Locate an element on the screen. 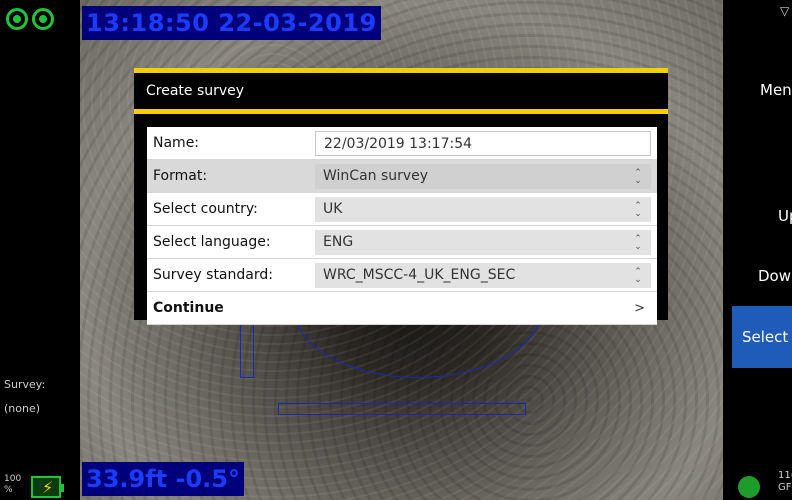  format-row: Format: WinCan survey ⌃ ⌄ is located at coordinates (402, 176).